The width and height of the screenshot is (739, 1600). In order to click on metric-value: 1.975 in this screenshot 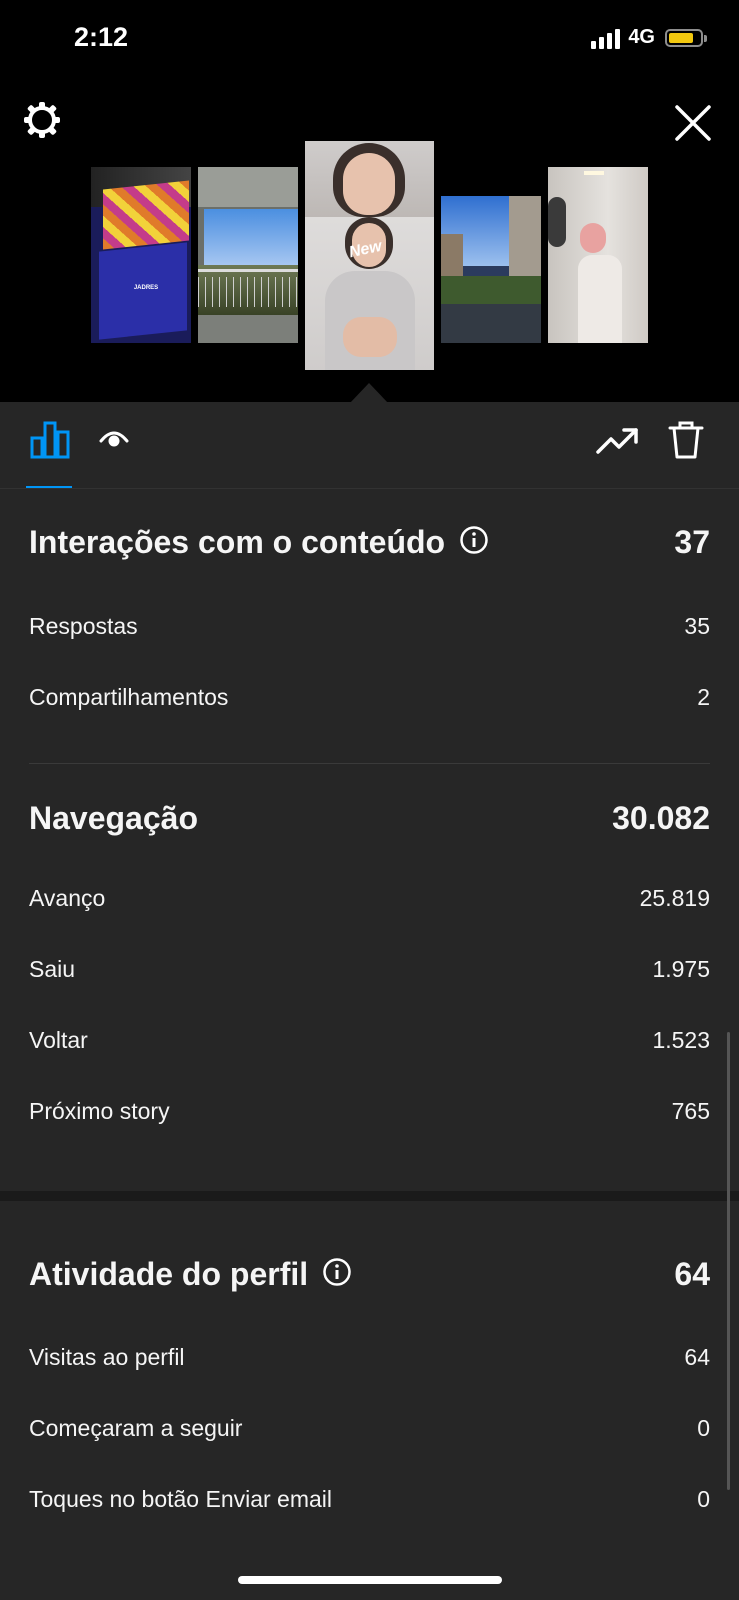, I will do `click(681, 969)`.